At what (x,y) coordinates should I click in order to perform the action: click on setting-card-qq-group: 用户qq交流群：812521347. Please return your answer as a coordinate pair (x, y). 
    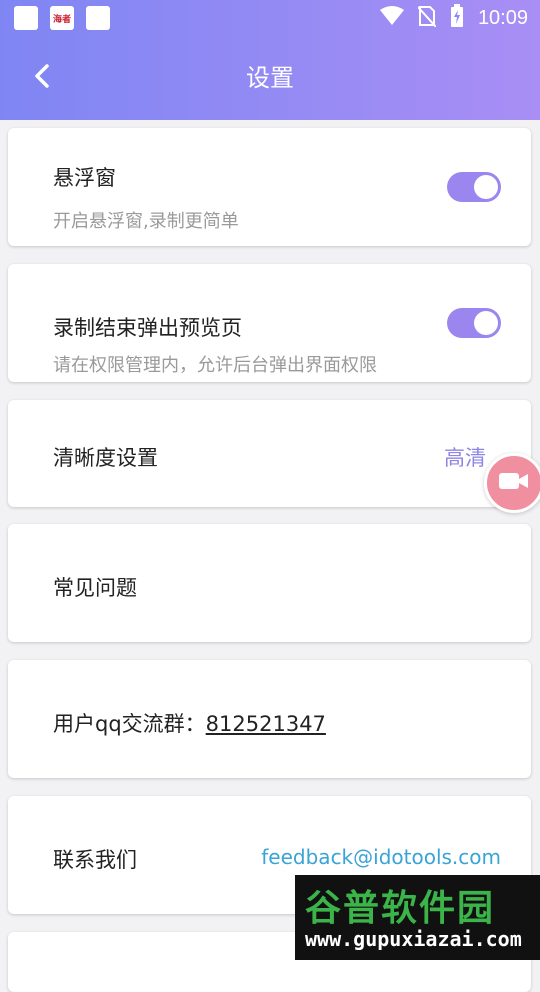
    Looking at the image, I should click on (269, 719).